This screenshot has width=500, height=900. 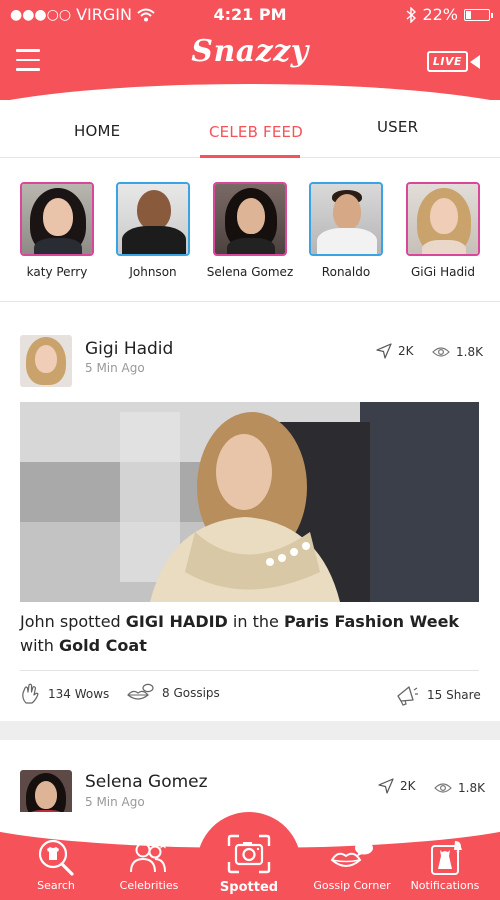 What do you see at coordinates (97, 131) in the screenshot?
I see `tab-home: HOME` at bounding box center [97, 131].